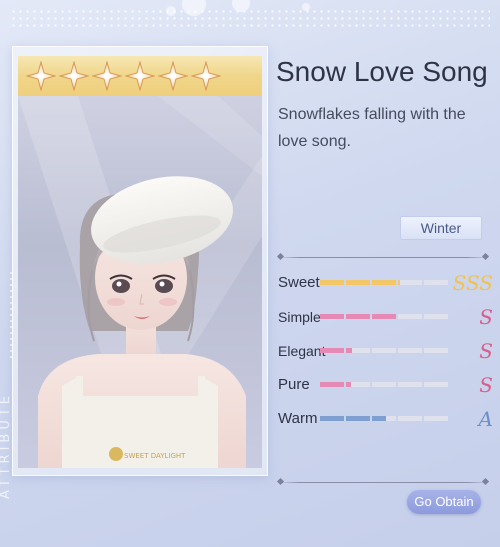 The width and height of the screenshot is (500, 547). I want to click on stat-grade: SSS, so click(472, 283).